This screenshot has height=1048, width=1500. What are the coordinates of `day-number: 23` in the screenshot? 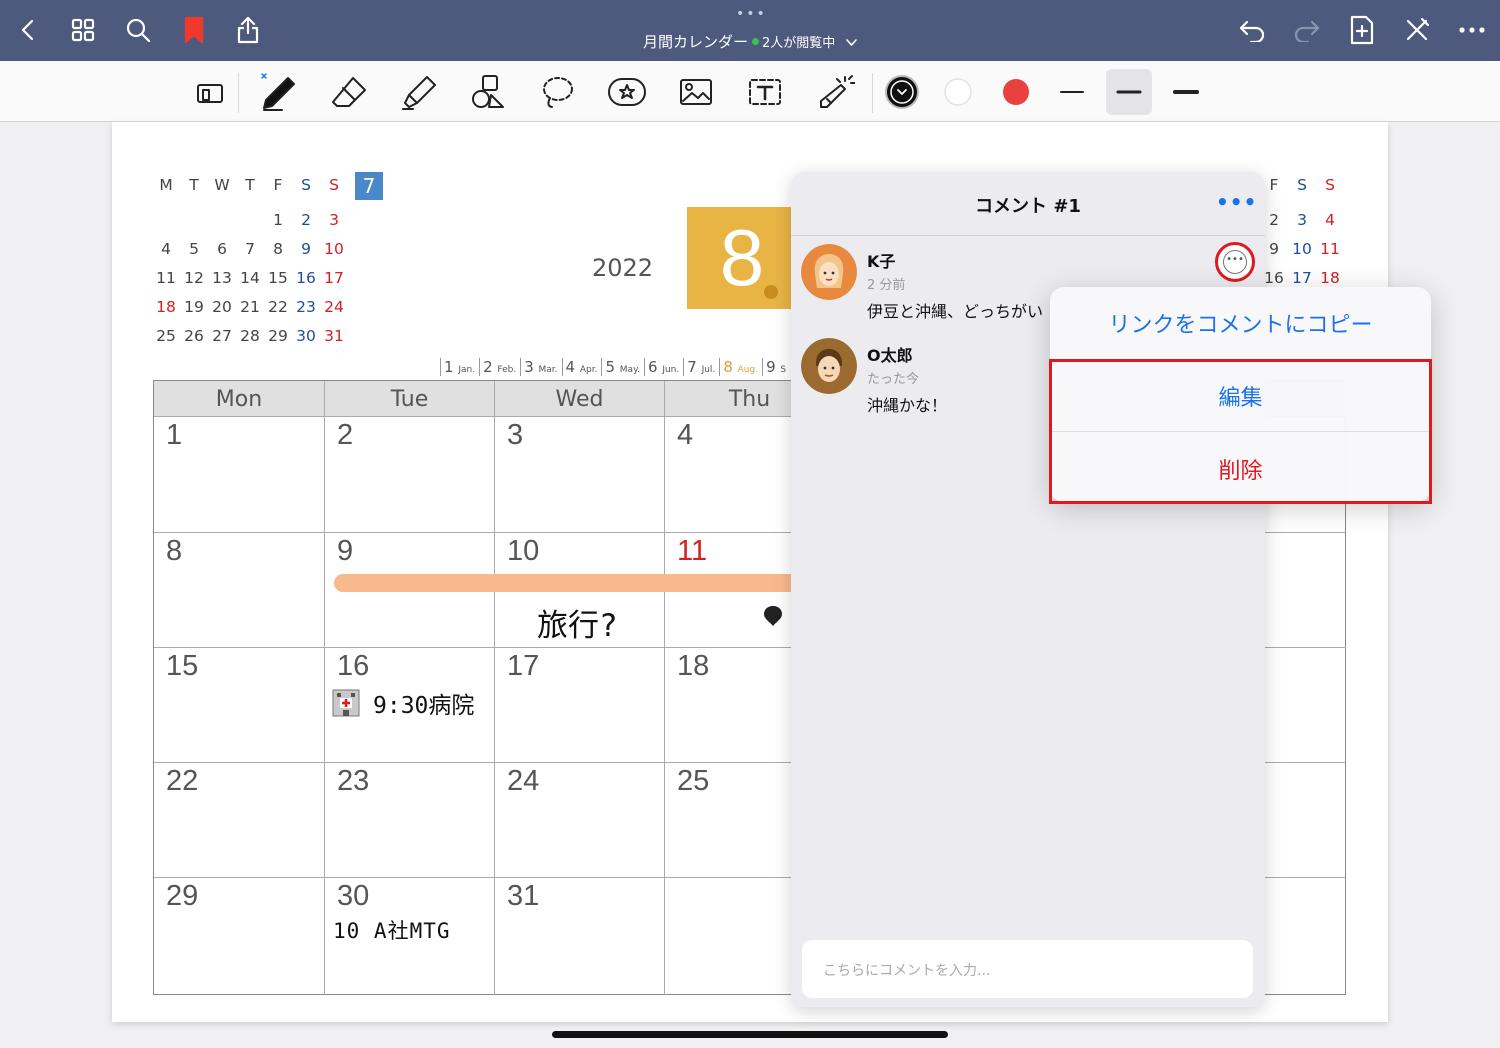 It's located at (353, 781).